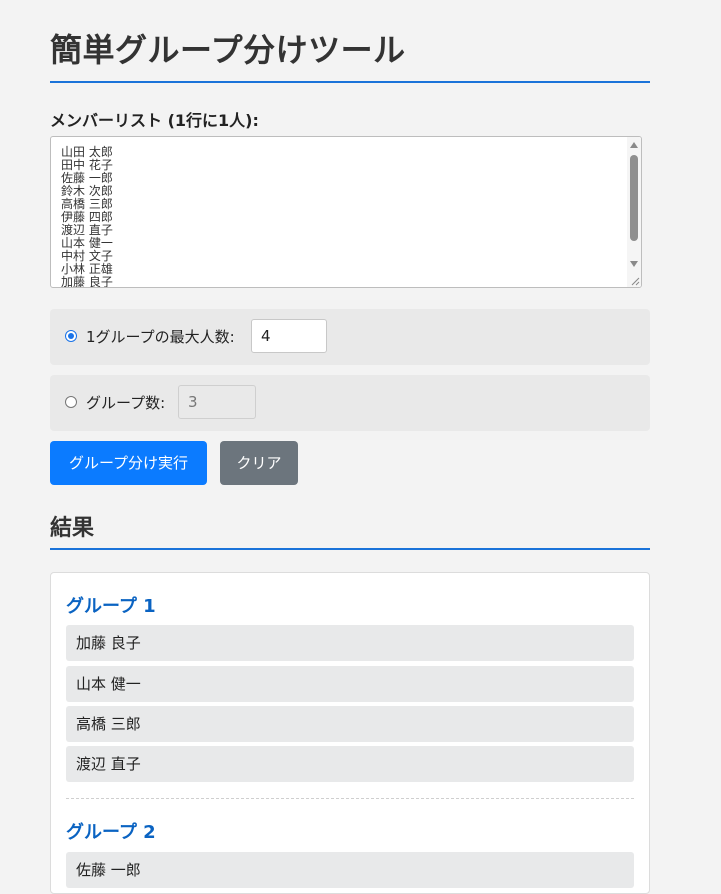 Image resolution: width=721 pixels, height=894 pixels. I want to click on group-member: 加藤 良子, so click(350, 643).